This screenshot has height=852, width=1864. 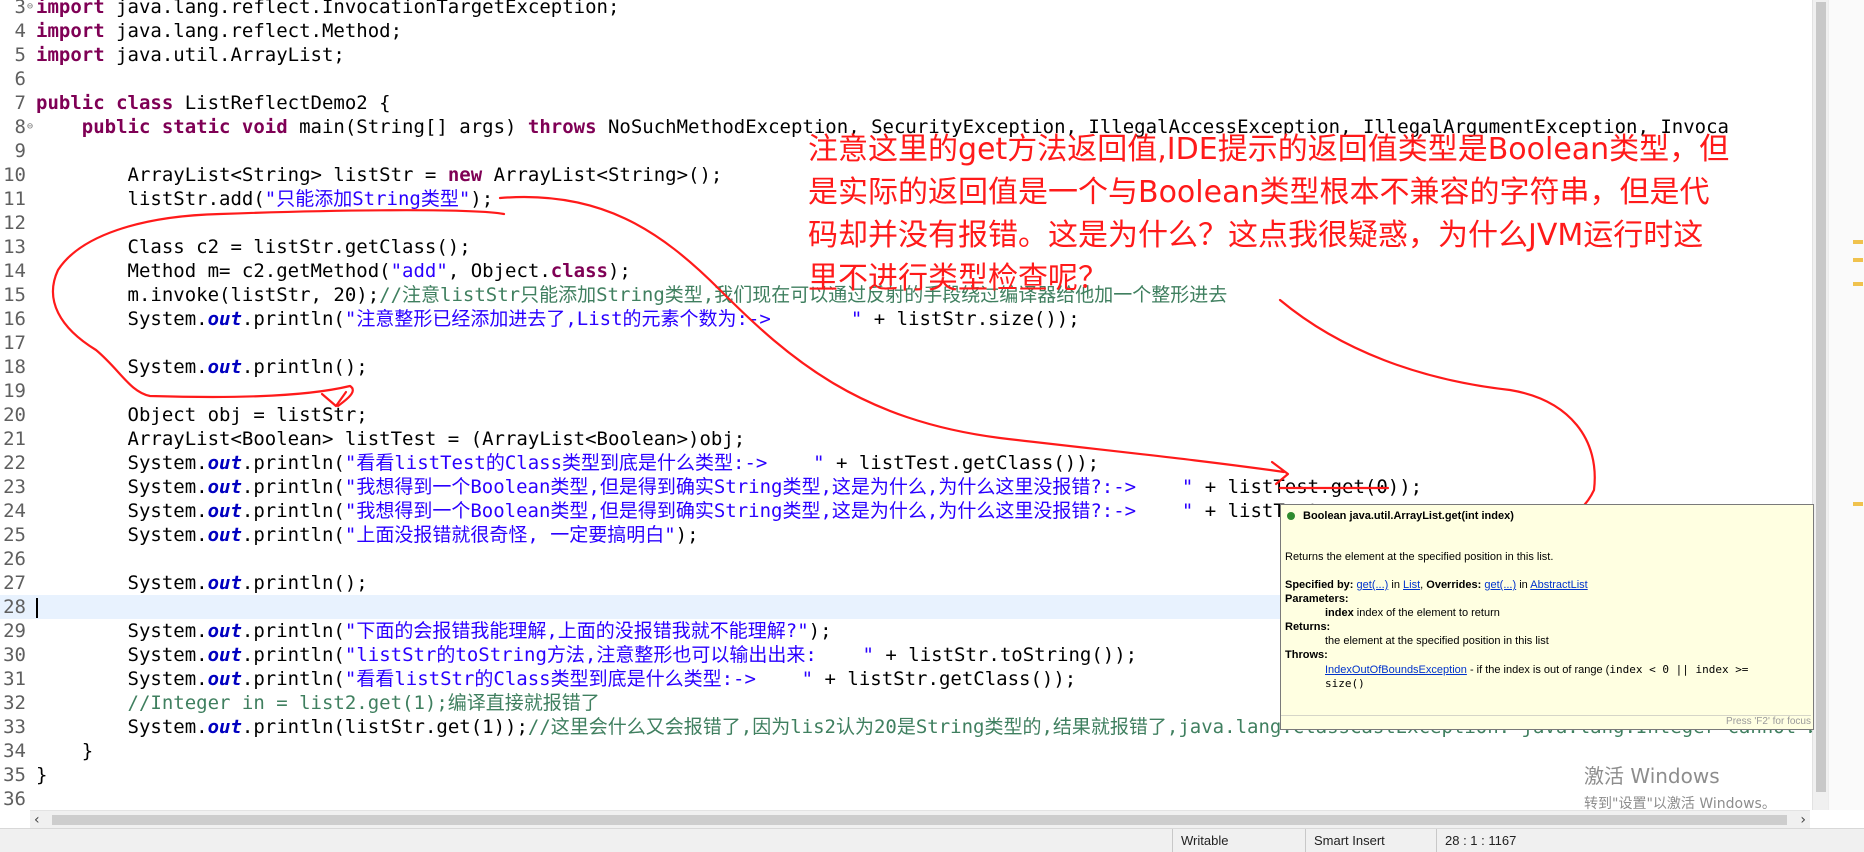 What do you see at coordinates (602, 175) in the screenshot?
I see `code-token: ArrayList<String>();` at bounding box center [602, 175].